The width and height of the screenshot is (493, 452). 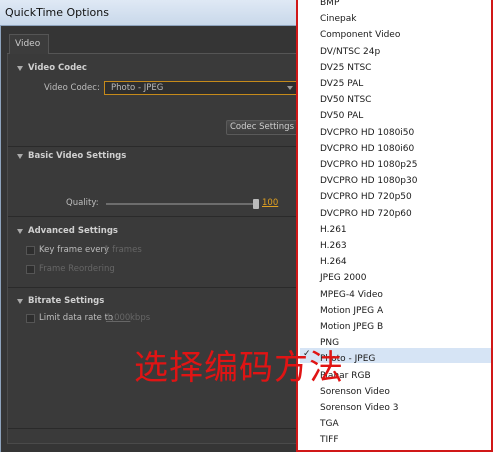 I want to click on advanced-section-title: Advanced Settings, so click(x=73, y=231).